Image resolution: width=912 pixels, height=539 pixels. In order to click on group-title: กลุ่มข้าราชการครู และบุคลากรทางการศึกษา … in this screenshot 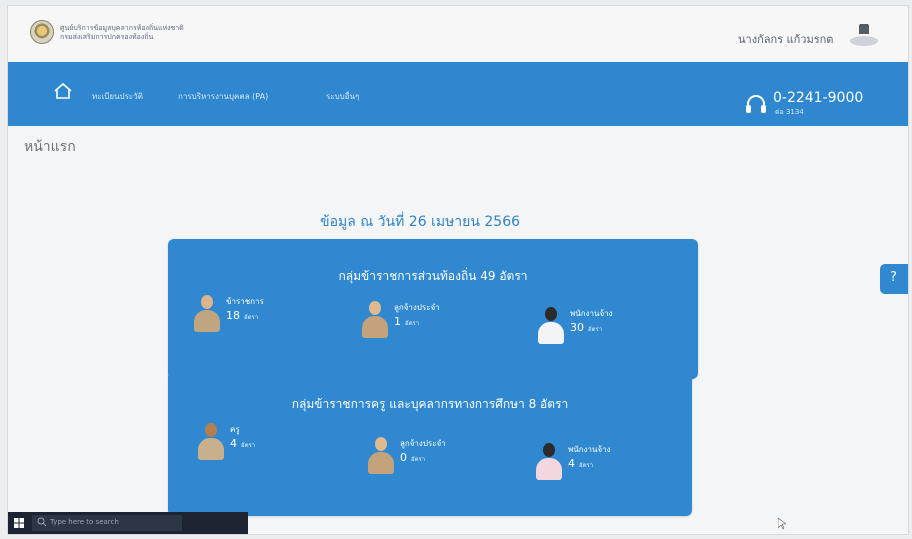, I will do `click(430, 404)`.